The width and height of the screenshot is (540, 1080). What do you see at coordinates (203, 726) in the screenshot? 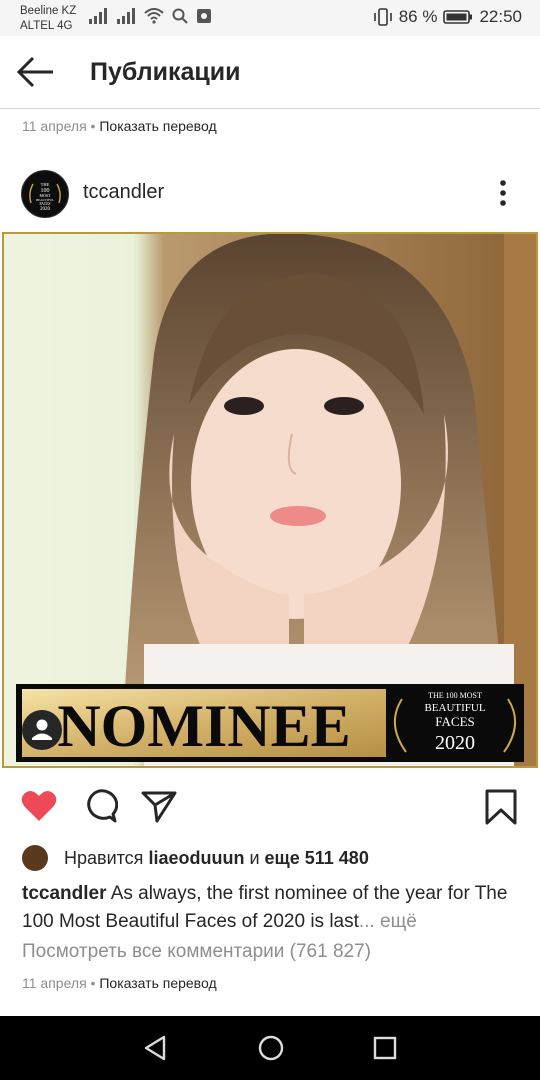
I see `banner-nominee-word: NOMINEE` at bounding box center [203, 726].